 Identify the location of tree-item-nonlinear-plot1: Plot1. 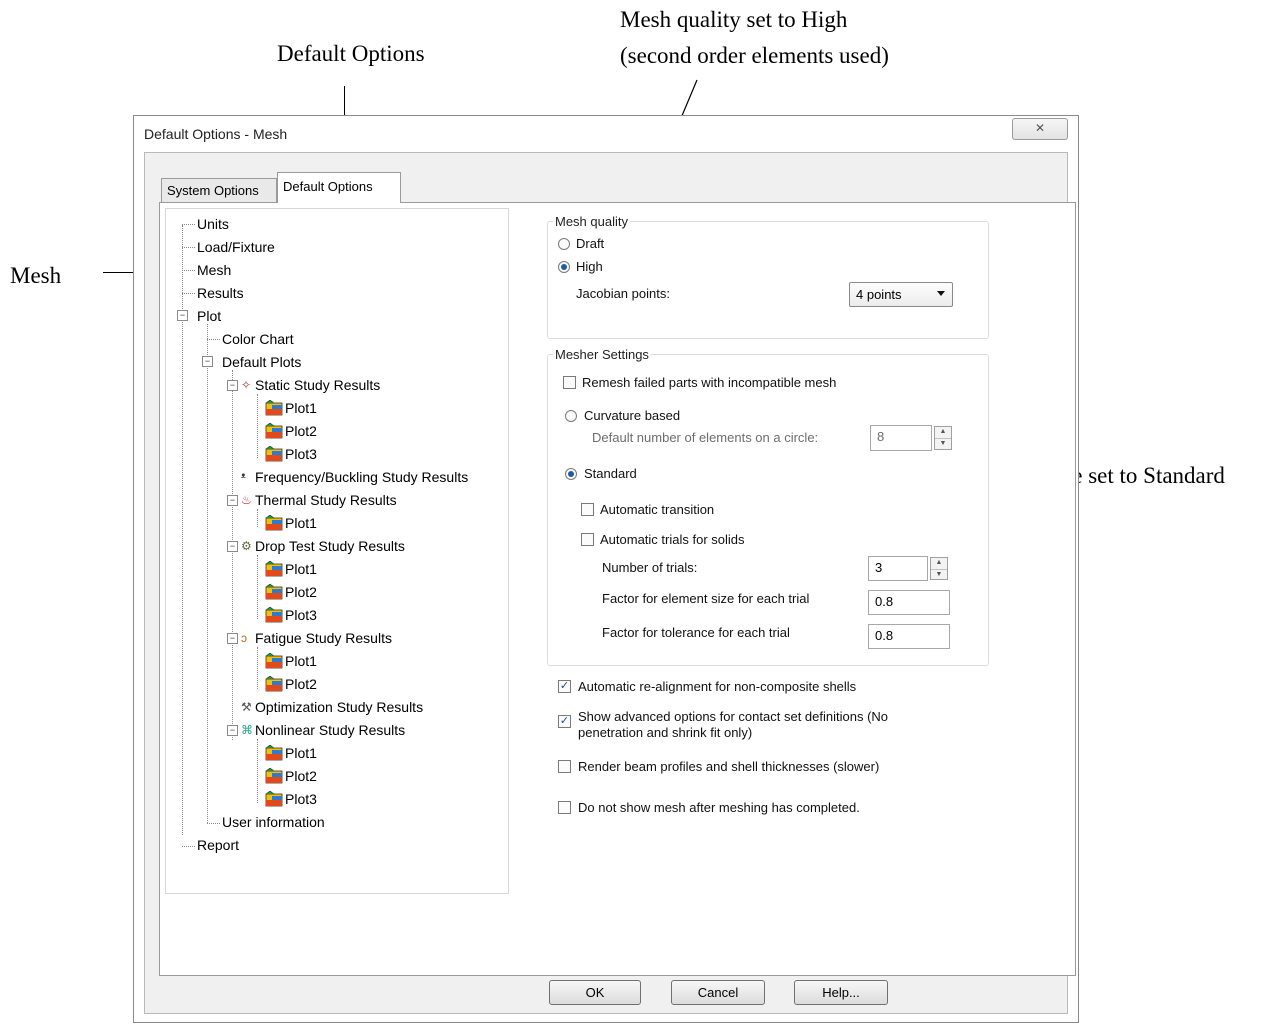
(301, 753).